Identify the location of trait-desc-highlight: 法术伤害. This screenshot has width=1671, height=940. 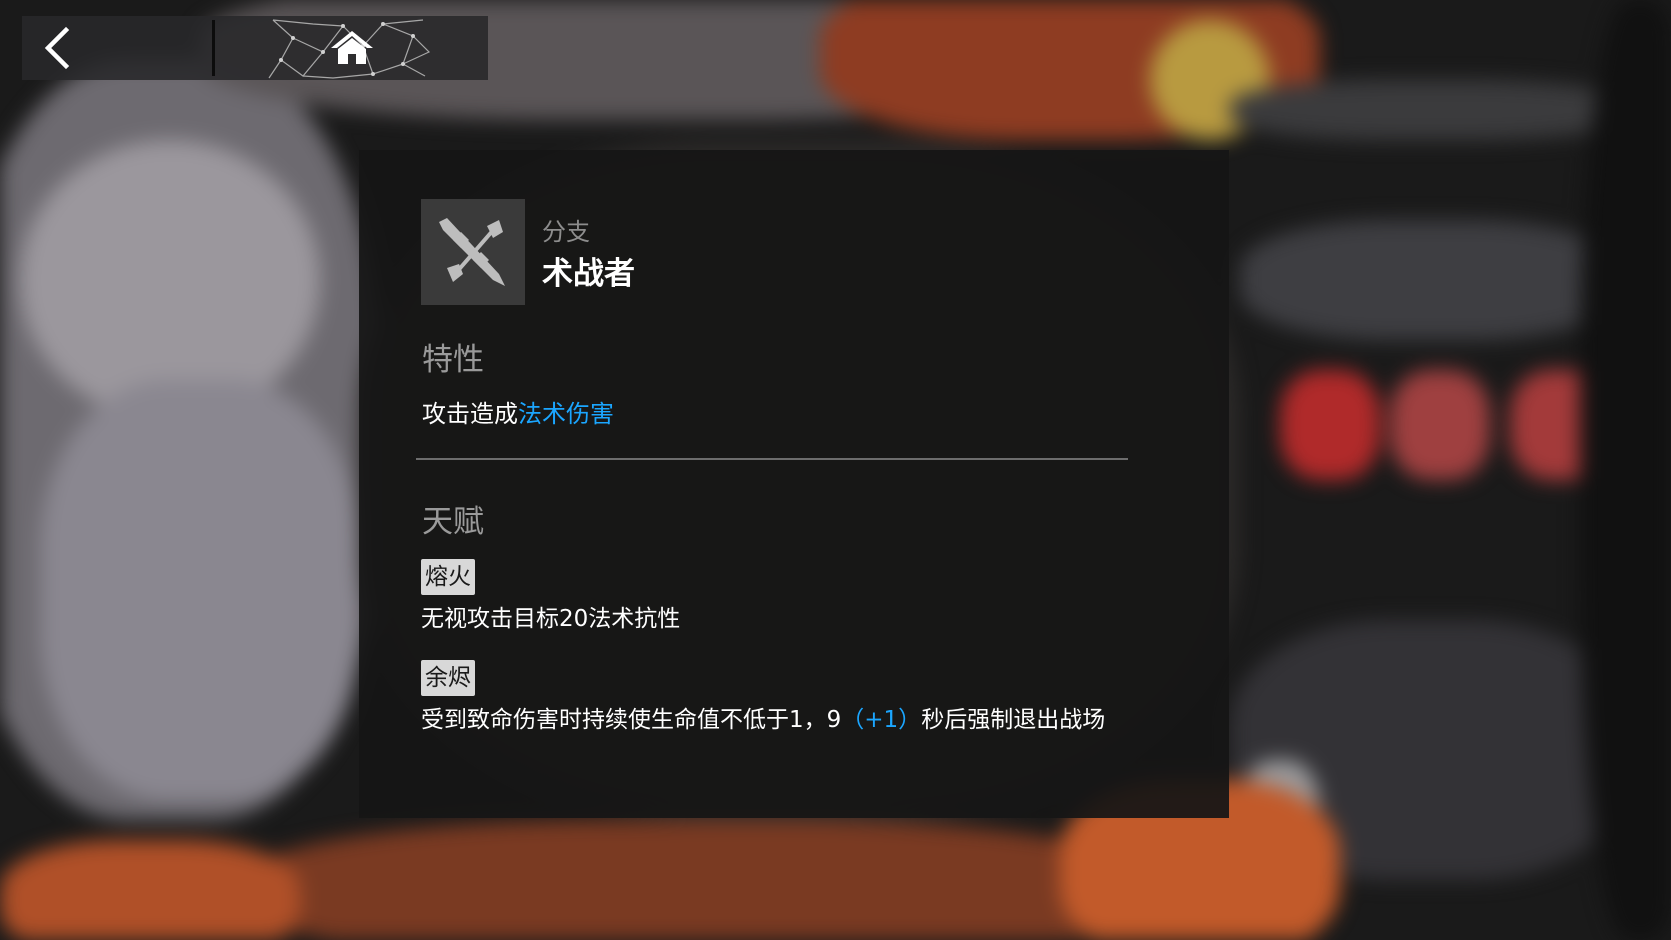
(566, 414).